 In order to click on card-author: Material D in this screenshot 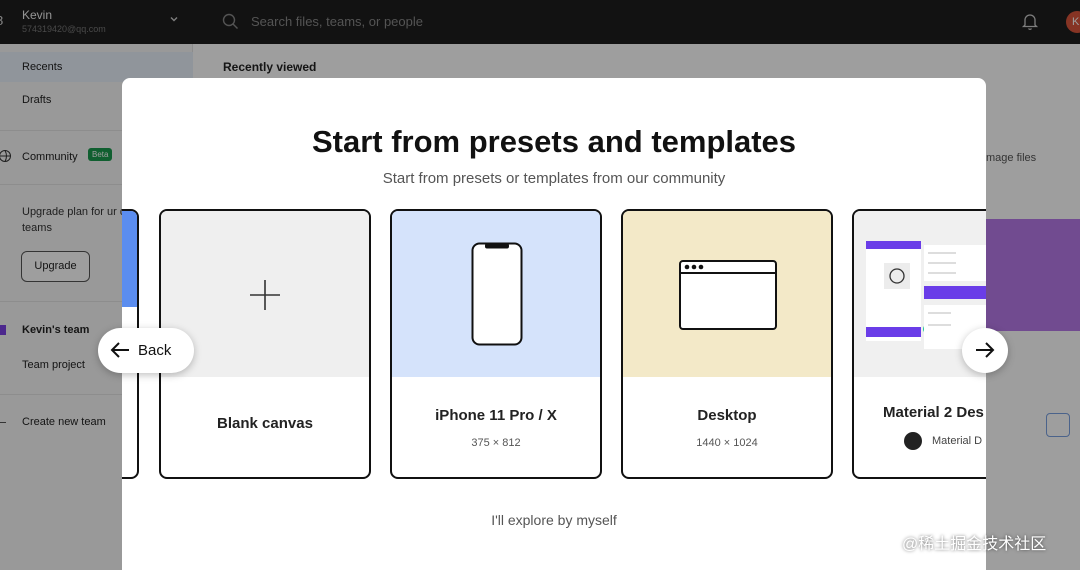, I will do `click(957, 441)`.